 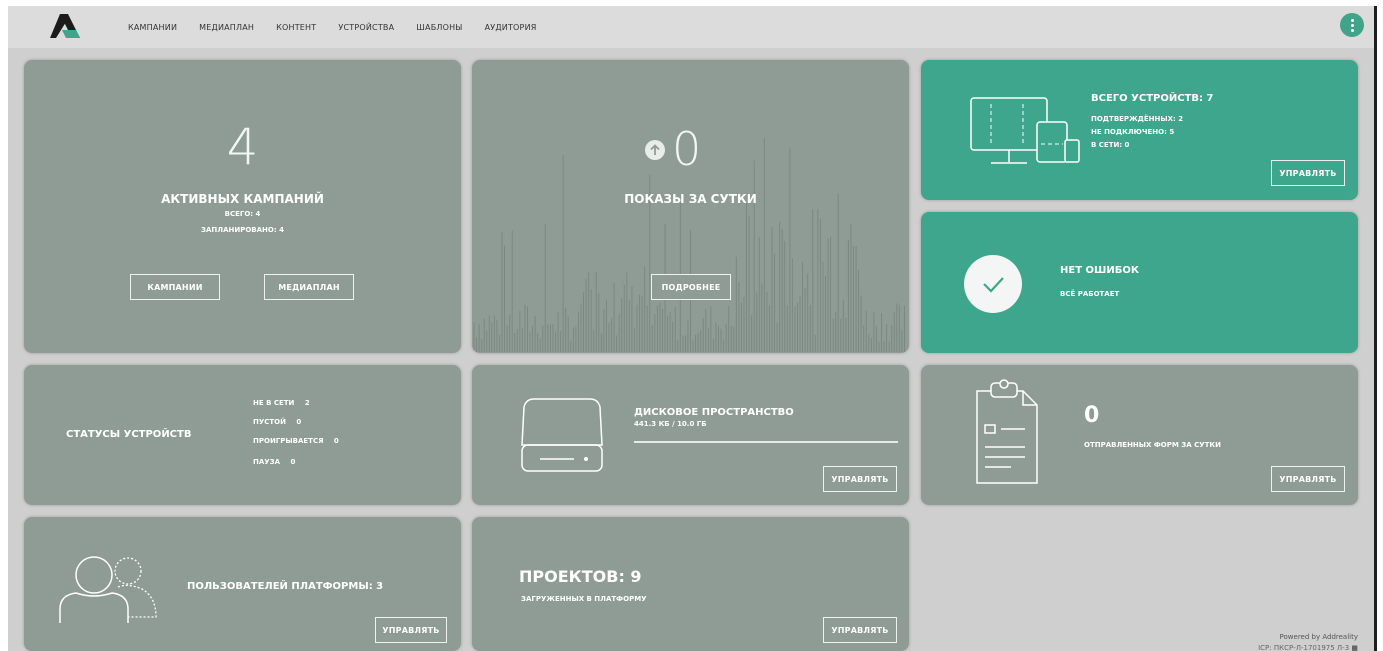 What do you see at coordinates (226, 27) in the screenshot?
I see `nav-item-mediaplan: МЕДИАПЛАН` at bounding box center [226, 27].